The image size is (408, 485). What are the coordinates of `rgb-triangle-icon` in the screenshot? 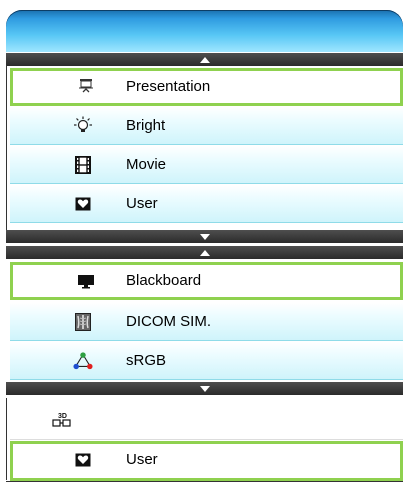 It's located at (83, 361).